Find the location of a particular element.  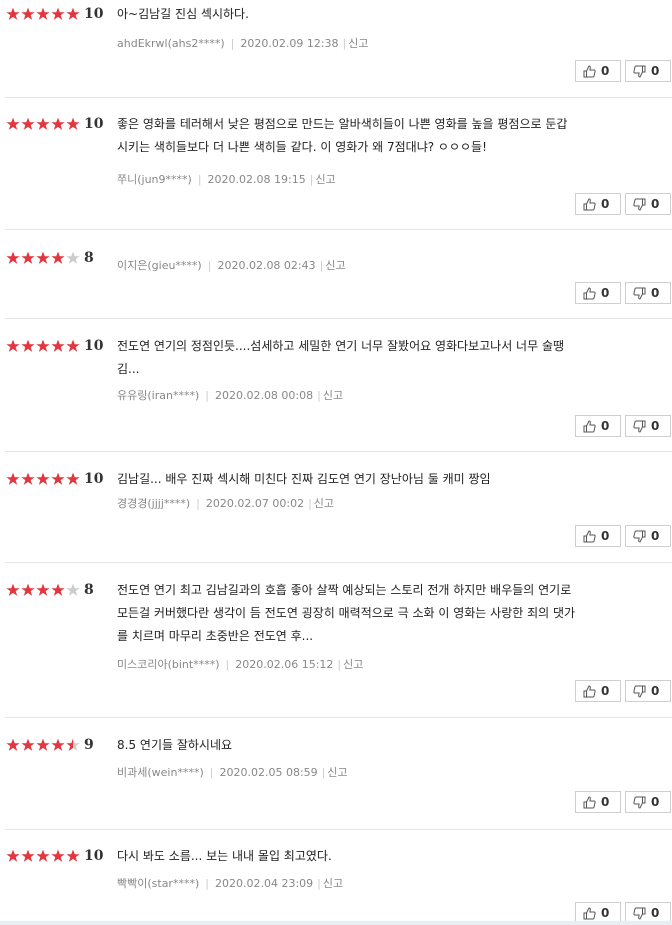

review-author: 유유링(iran****) is located at coordinates (158, 395).